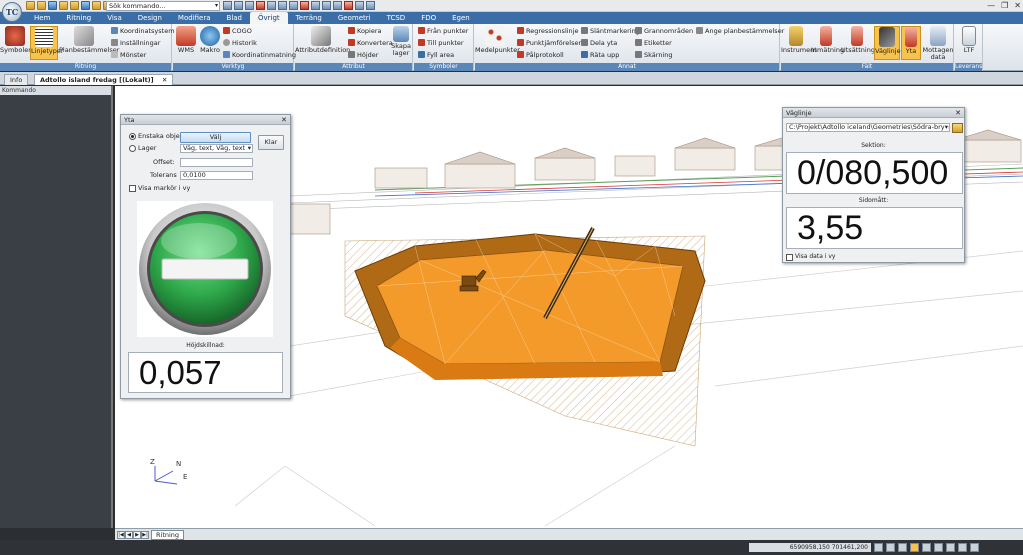  I want to click on konvertera-button: Konvertera, so click(370, 43).